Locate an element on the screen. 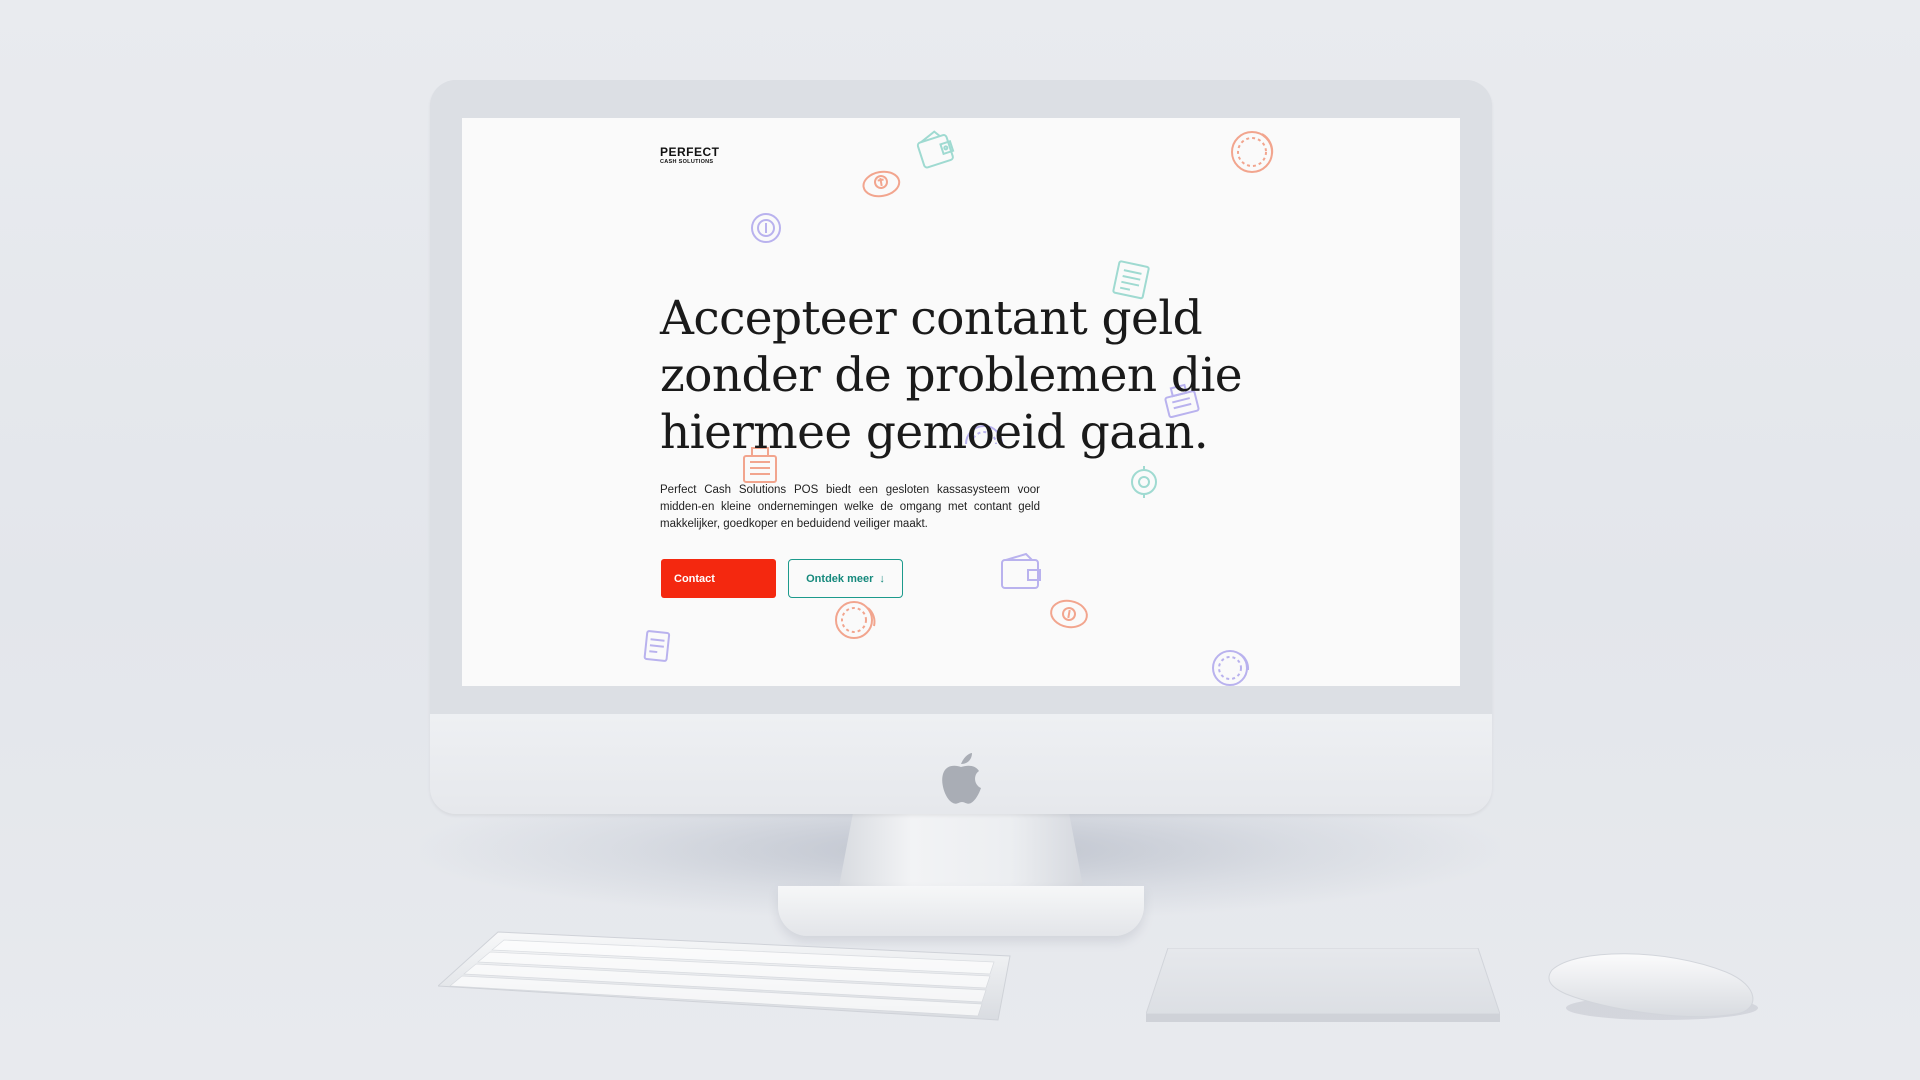  imac-stand-neck is located at coordinates (961, 853).